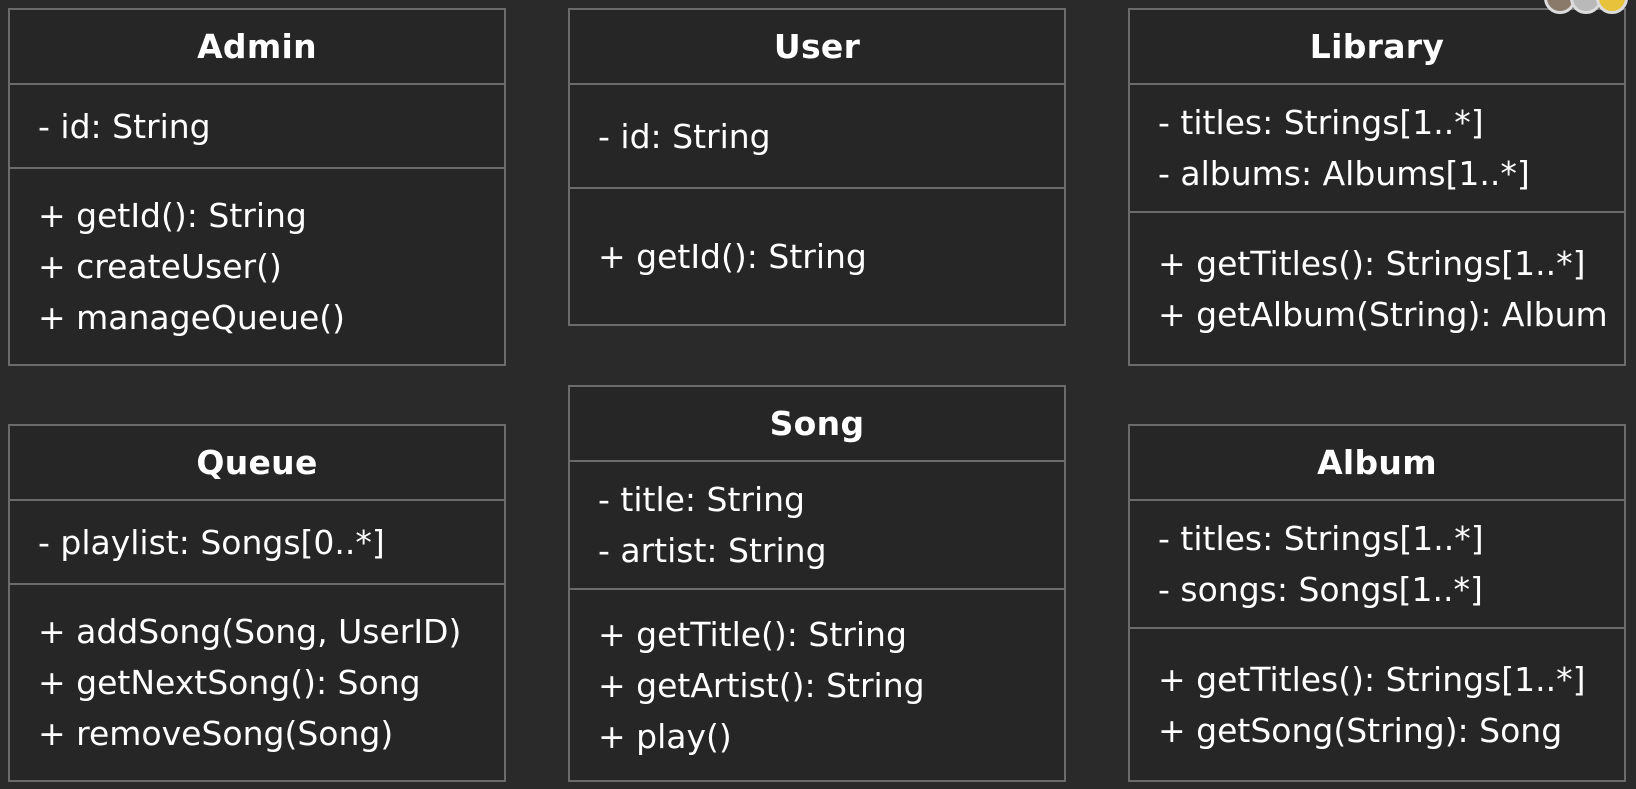 The height and width of the screenshot is (789, 1636). Describe the element at coordinates (1377, 463) in the screenshot. I see `class-name: Album` at that location.